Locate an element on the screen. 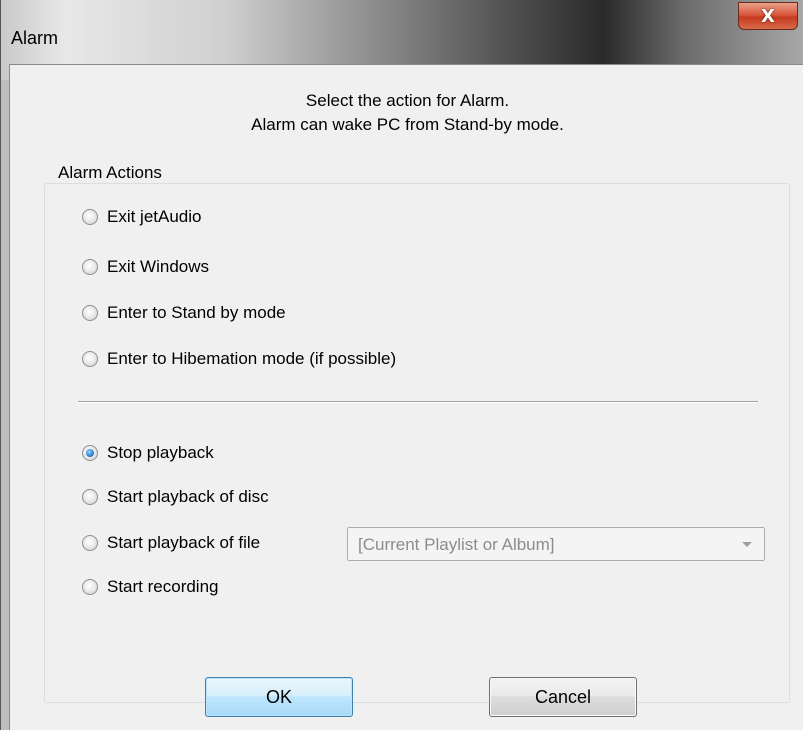 The height and width of the screenshot is (730, 803). radio-button-checked-icon is located at coordinates (90, 453).